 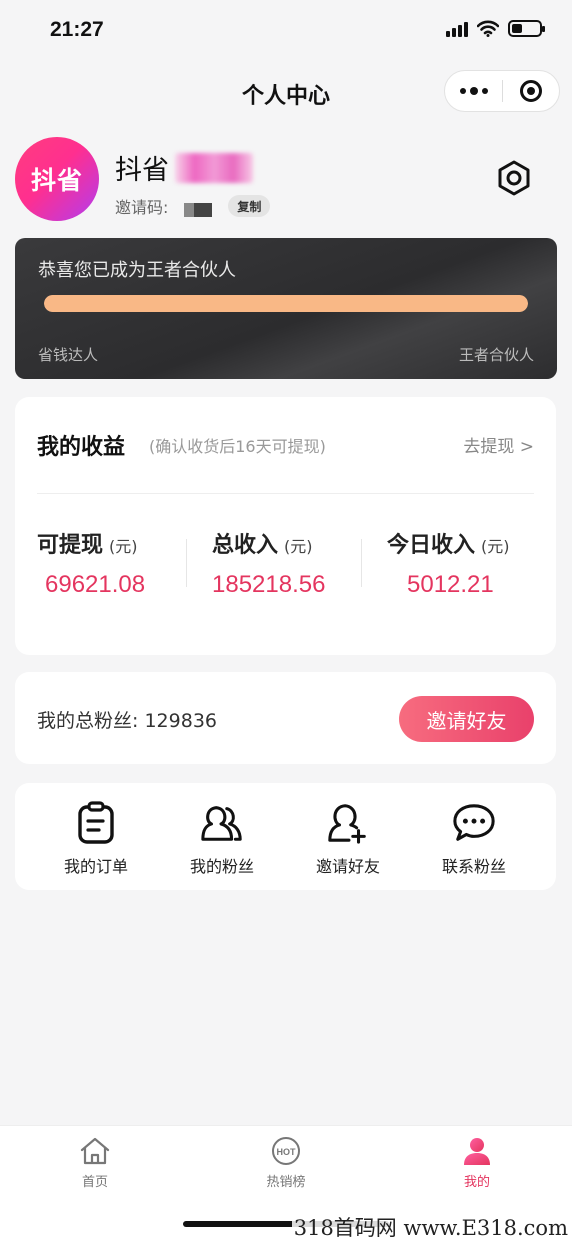 I want to click on tab-label: 热销榜, so click(x=286, y=1182).